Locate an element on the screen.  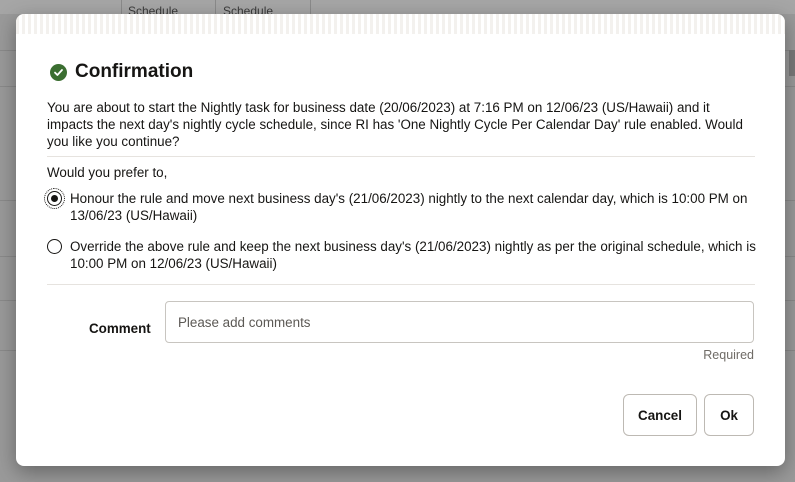
radio-button is located at coordinates (54, 246).